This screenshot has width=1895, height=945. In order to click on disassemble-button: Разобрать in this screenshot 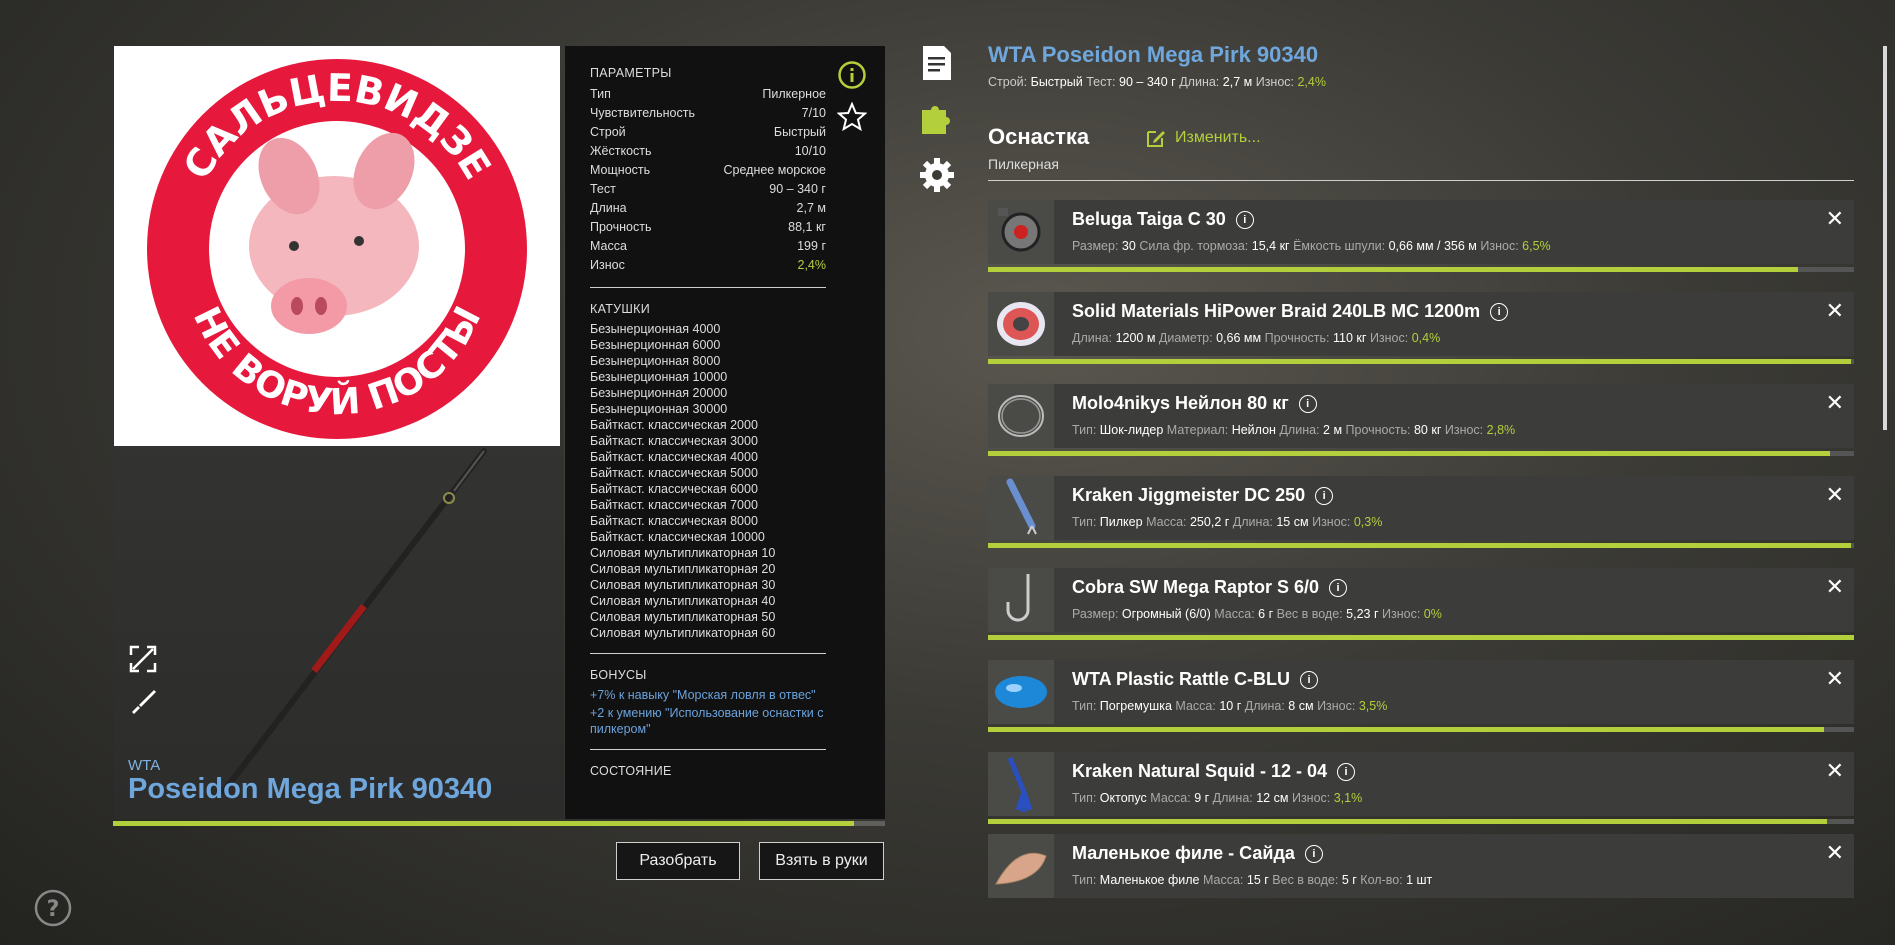, I will do `click(678, 861)`.